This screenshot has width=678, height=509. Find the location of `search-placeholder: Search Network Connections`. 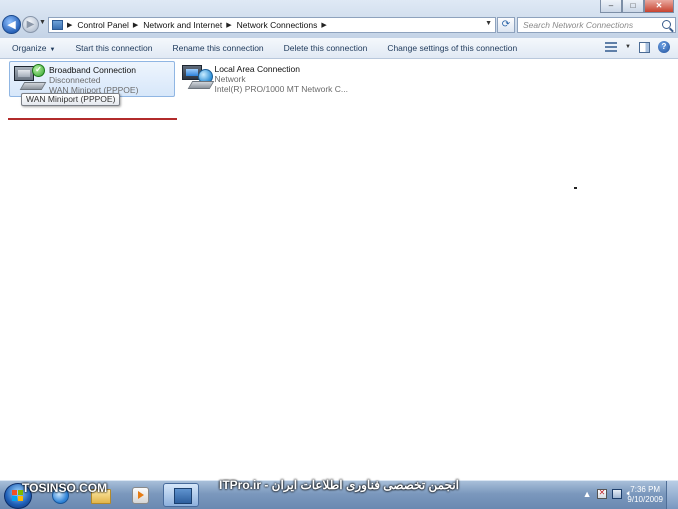

search-placeholder: Search Network Connections is located at coordinates (578, 25).